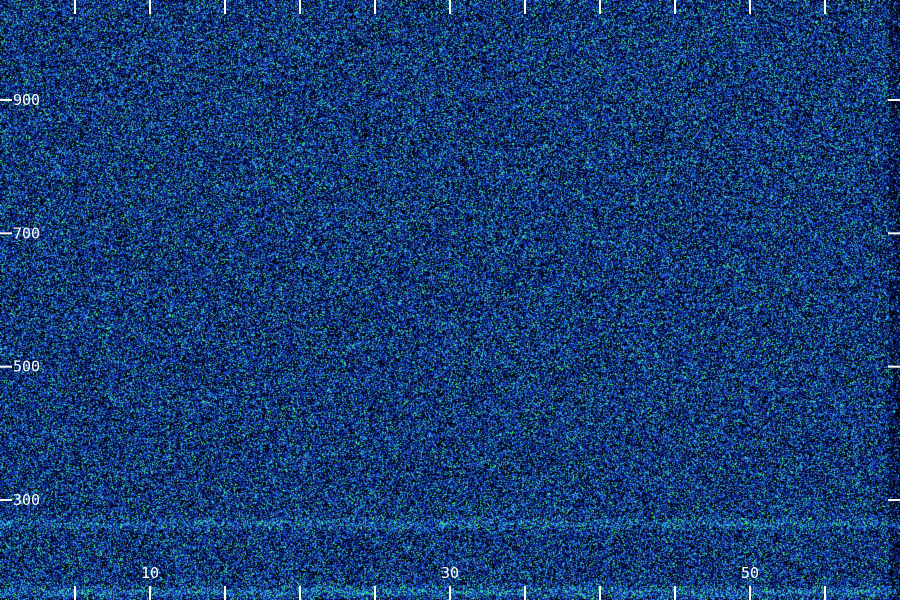 Image resolution: width=900 pixels, height=600 pixels. Describe the element at coordinates (150, 573) in the screenshot. I see `x-tick-label: 10` at that location.